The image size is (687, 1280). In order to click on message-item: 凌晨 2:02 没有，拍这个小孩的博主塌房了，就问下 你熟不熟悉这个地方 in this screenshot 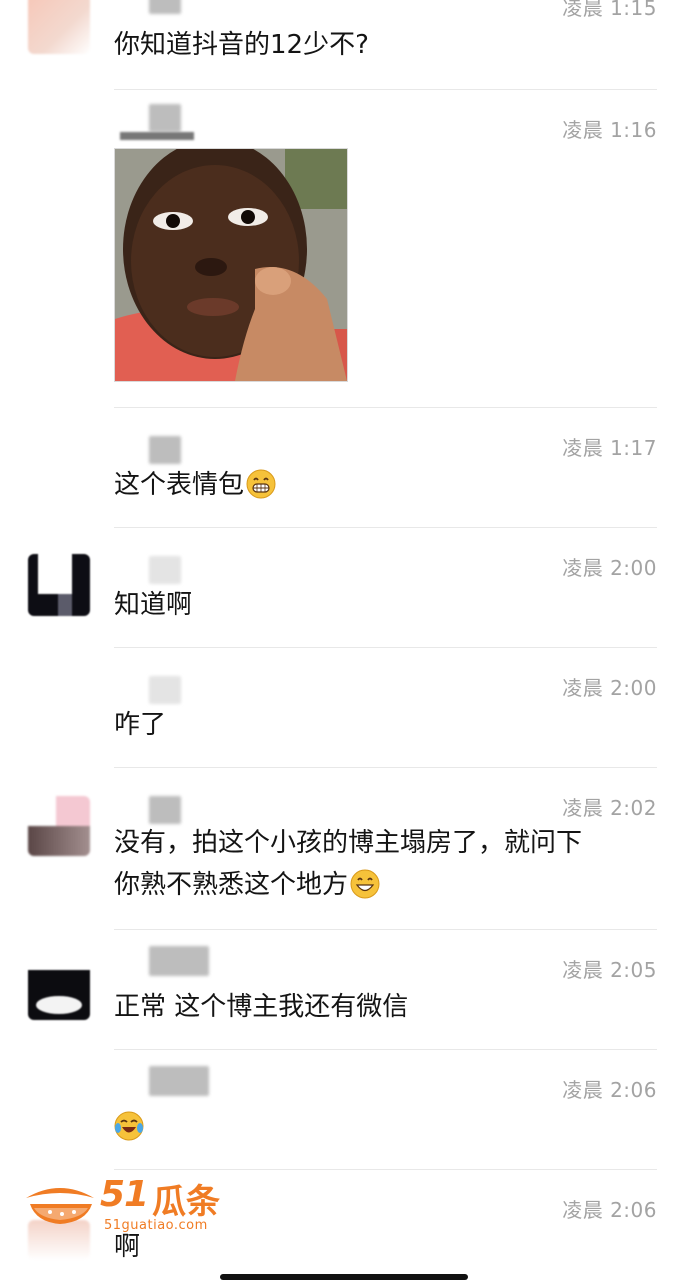, I will do `click(343, 849)`.